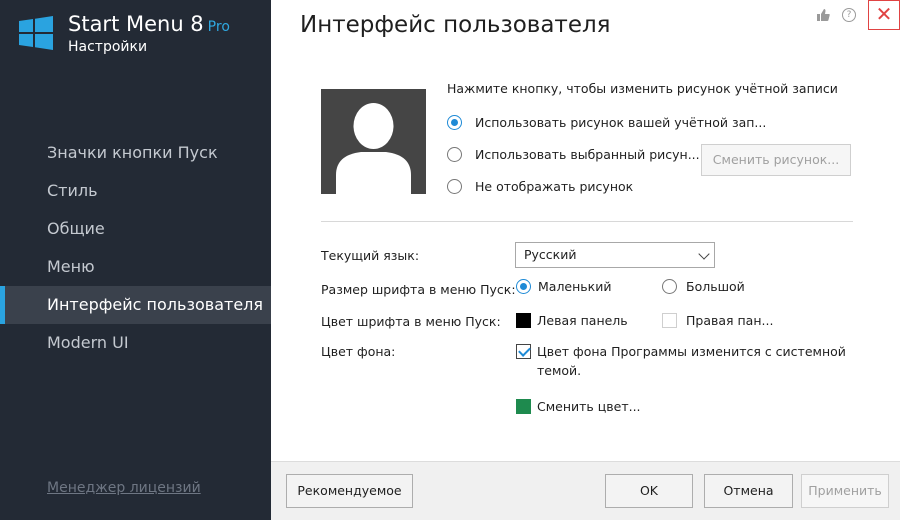 The image size is (900, 520). Describe the element at coordinates (108, 47) in the screenshot. I see `app-subtitle: Настройки` at that location.